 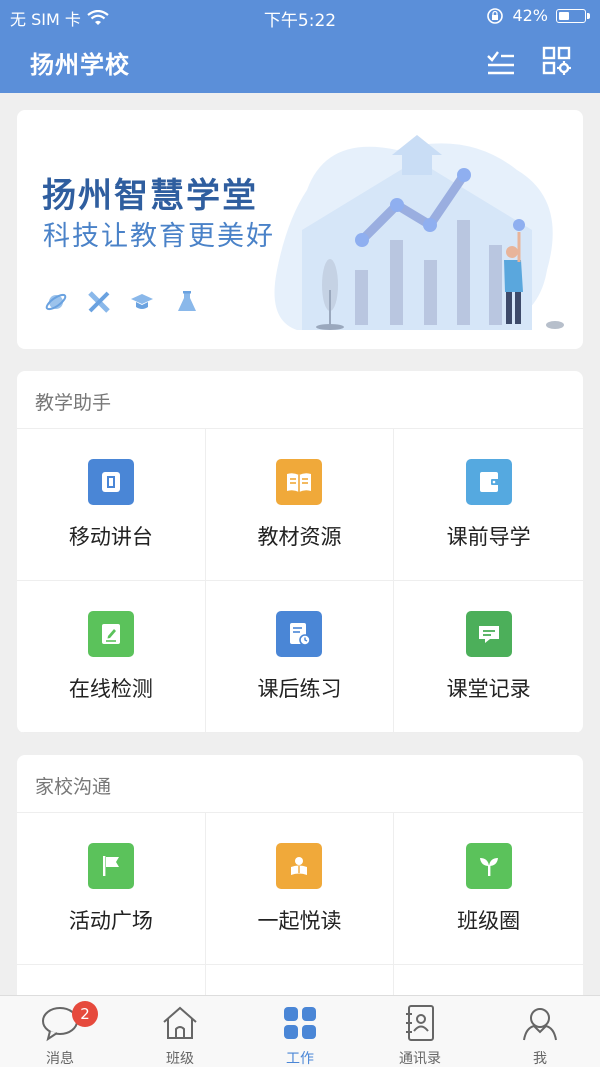 What do you see at coordinates (299, 634) in the screenshot?
I see `doc-clock-icon` at bounding box center [299, 634].